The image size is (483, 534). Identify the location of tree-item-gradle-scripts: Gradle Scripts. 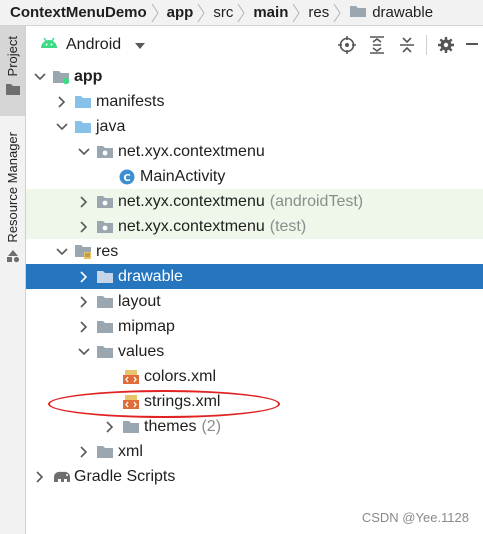
(254, 476).